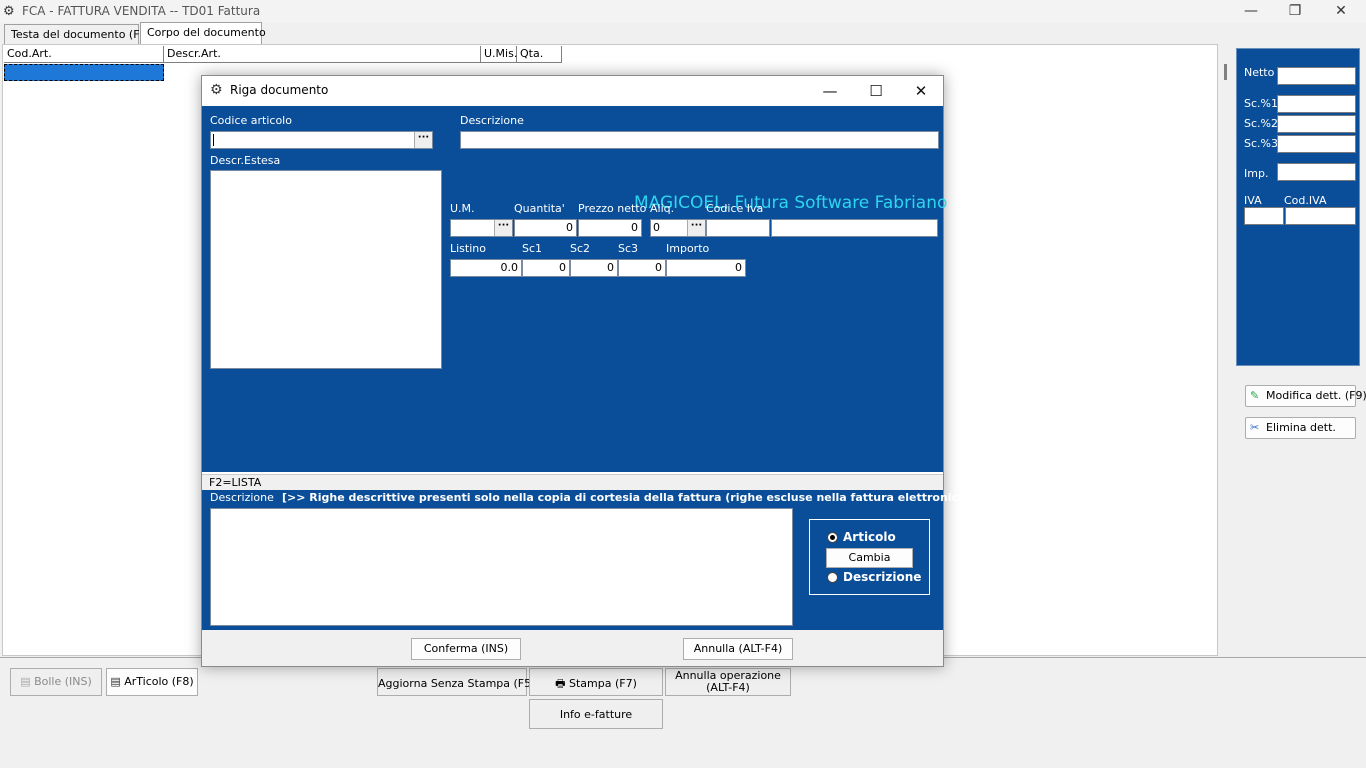  What do you see at coordinates (492, 120) in the screenshot?
I see `descrizione-label: Descrizione` at bounding box center [492, 120].